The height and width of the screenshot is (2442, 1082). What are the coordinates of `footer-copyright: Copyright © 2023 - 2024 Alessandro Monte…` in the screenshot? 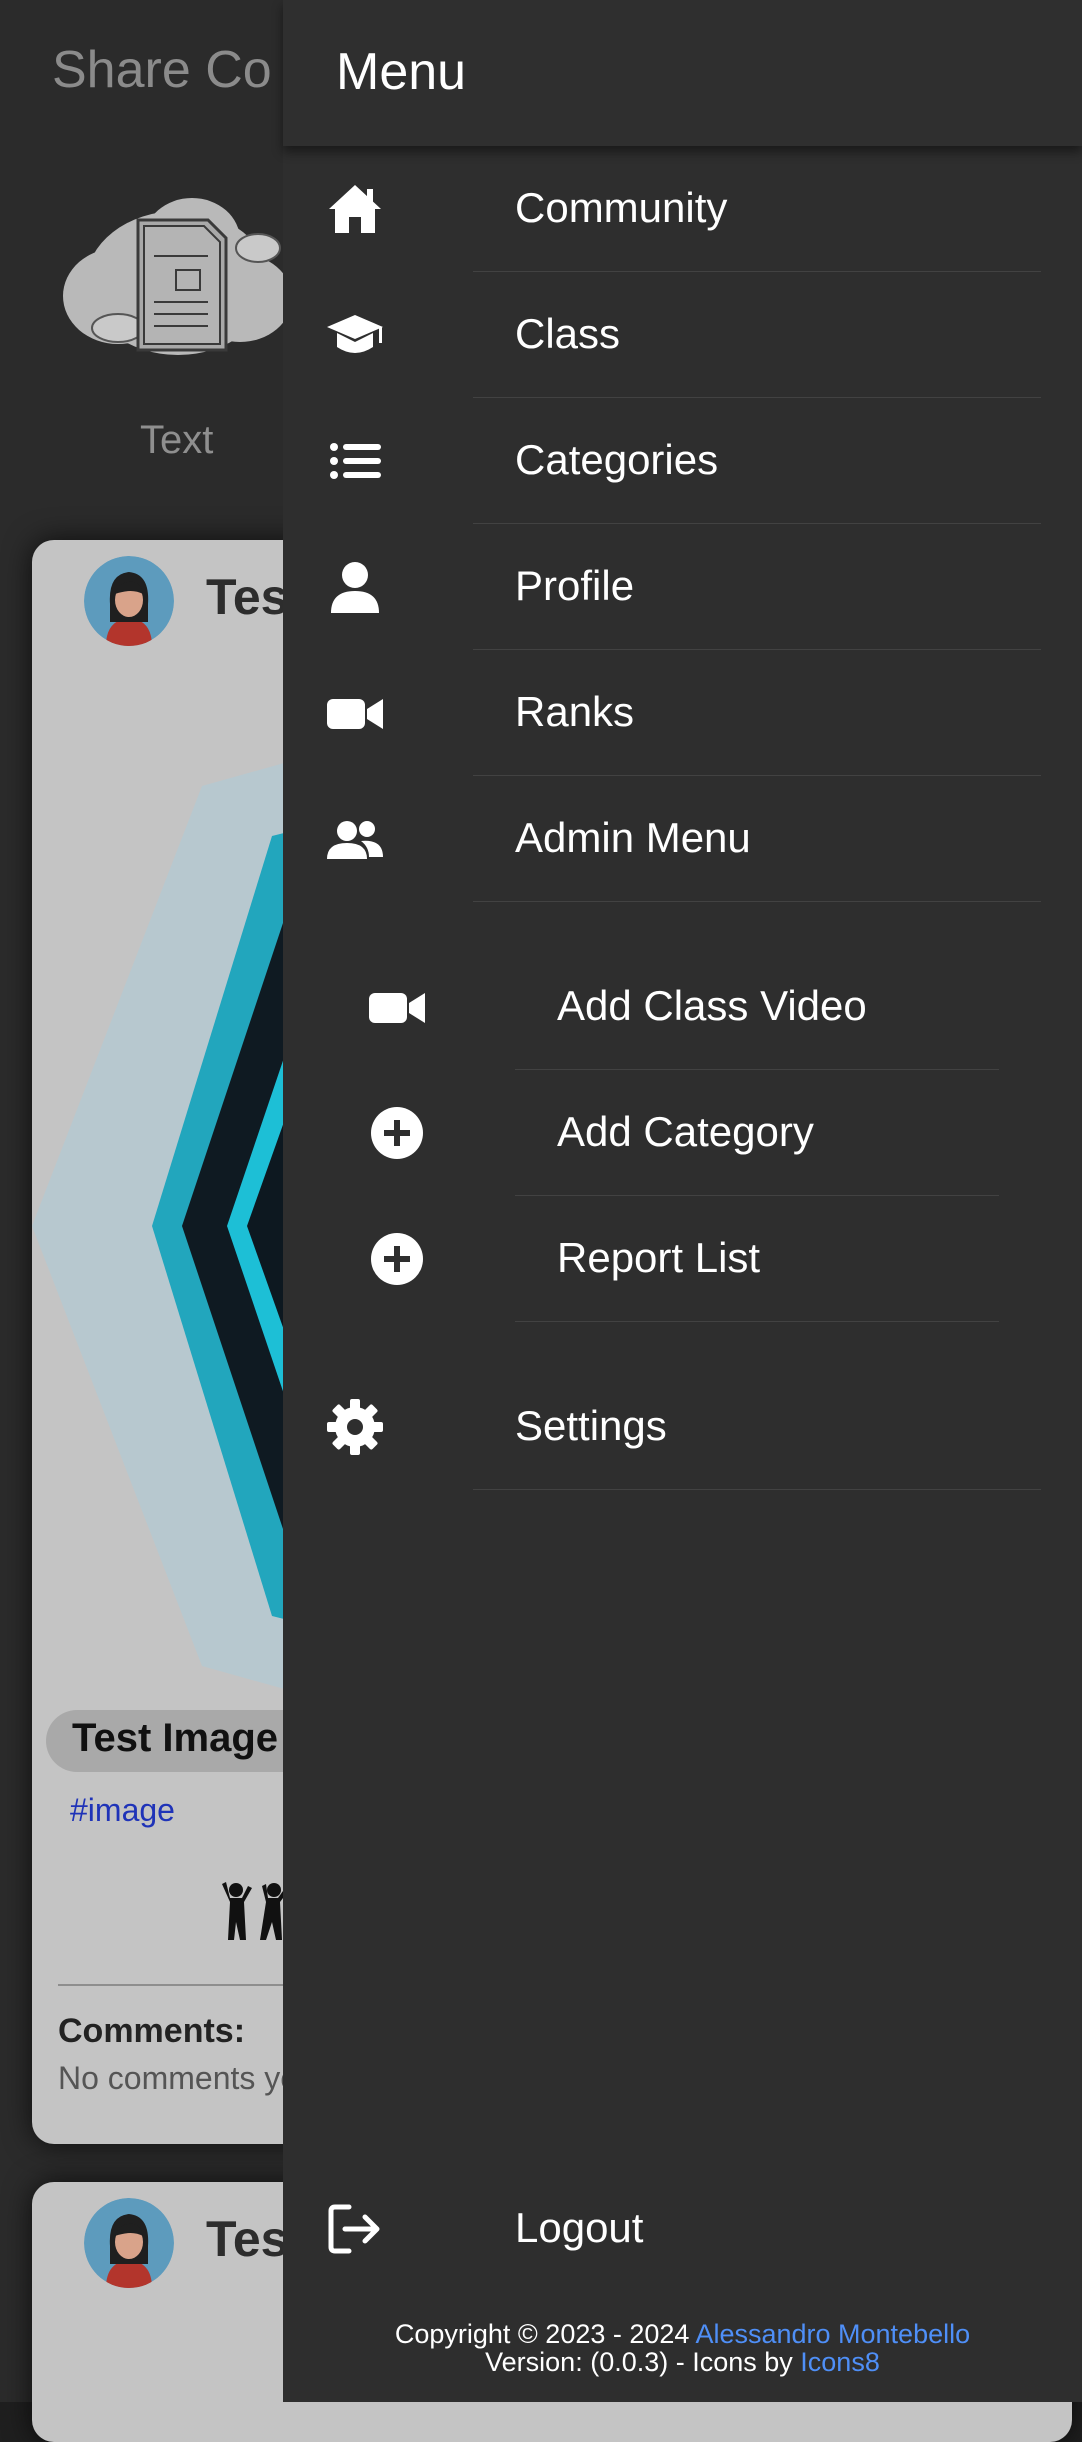 It's located at (682, 2334).